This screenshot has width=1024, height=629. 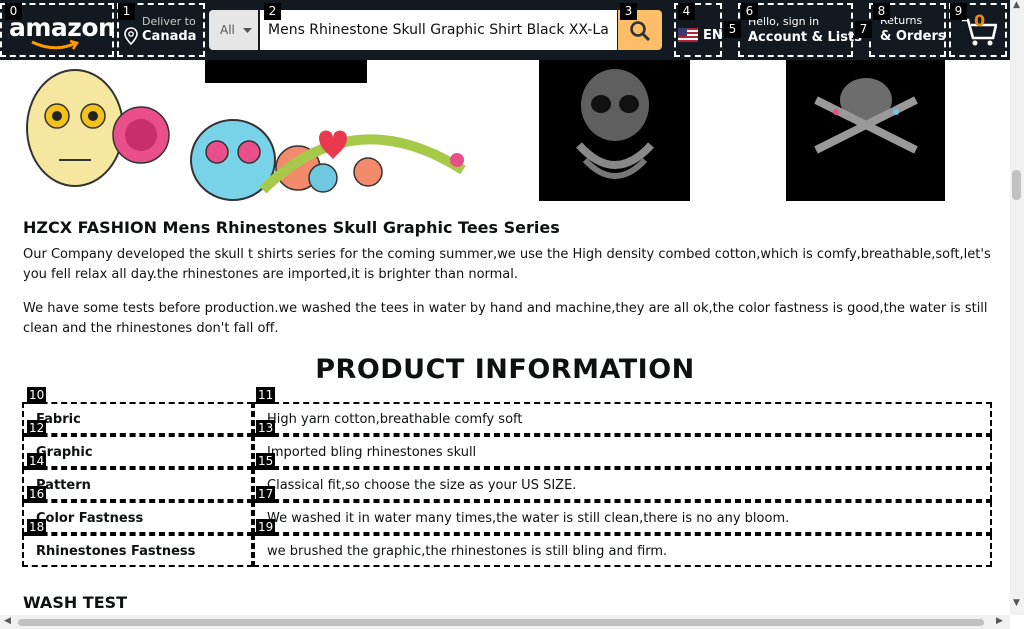 I want to click on marker-2: 2, so click(x=272, y=11).